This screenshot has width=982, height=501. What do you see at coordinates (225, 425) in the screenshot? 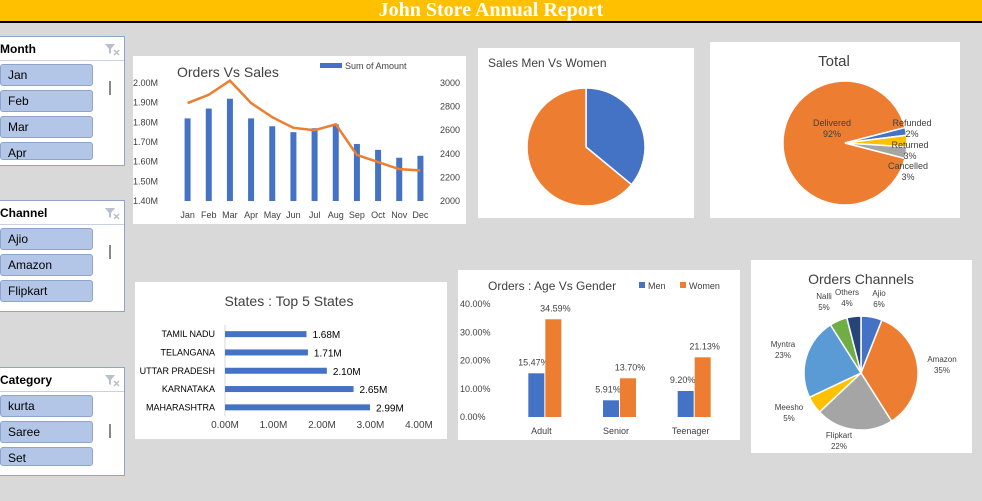
I see `x-tick-label: 0.00M` at bounding box center [225, 425].